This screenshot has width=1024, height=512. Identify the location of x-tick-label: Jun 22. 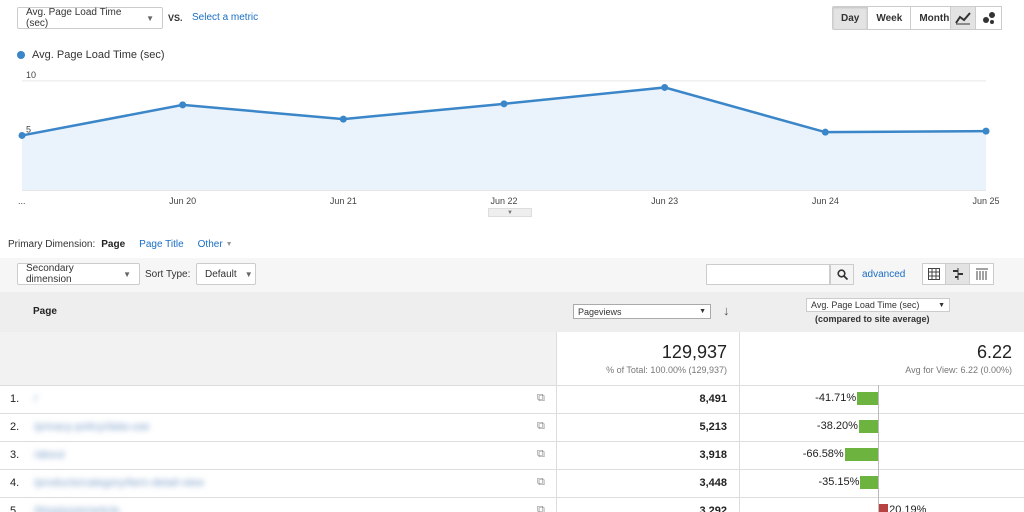
(503, 201).